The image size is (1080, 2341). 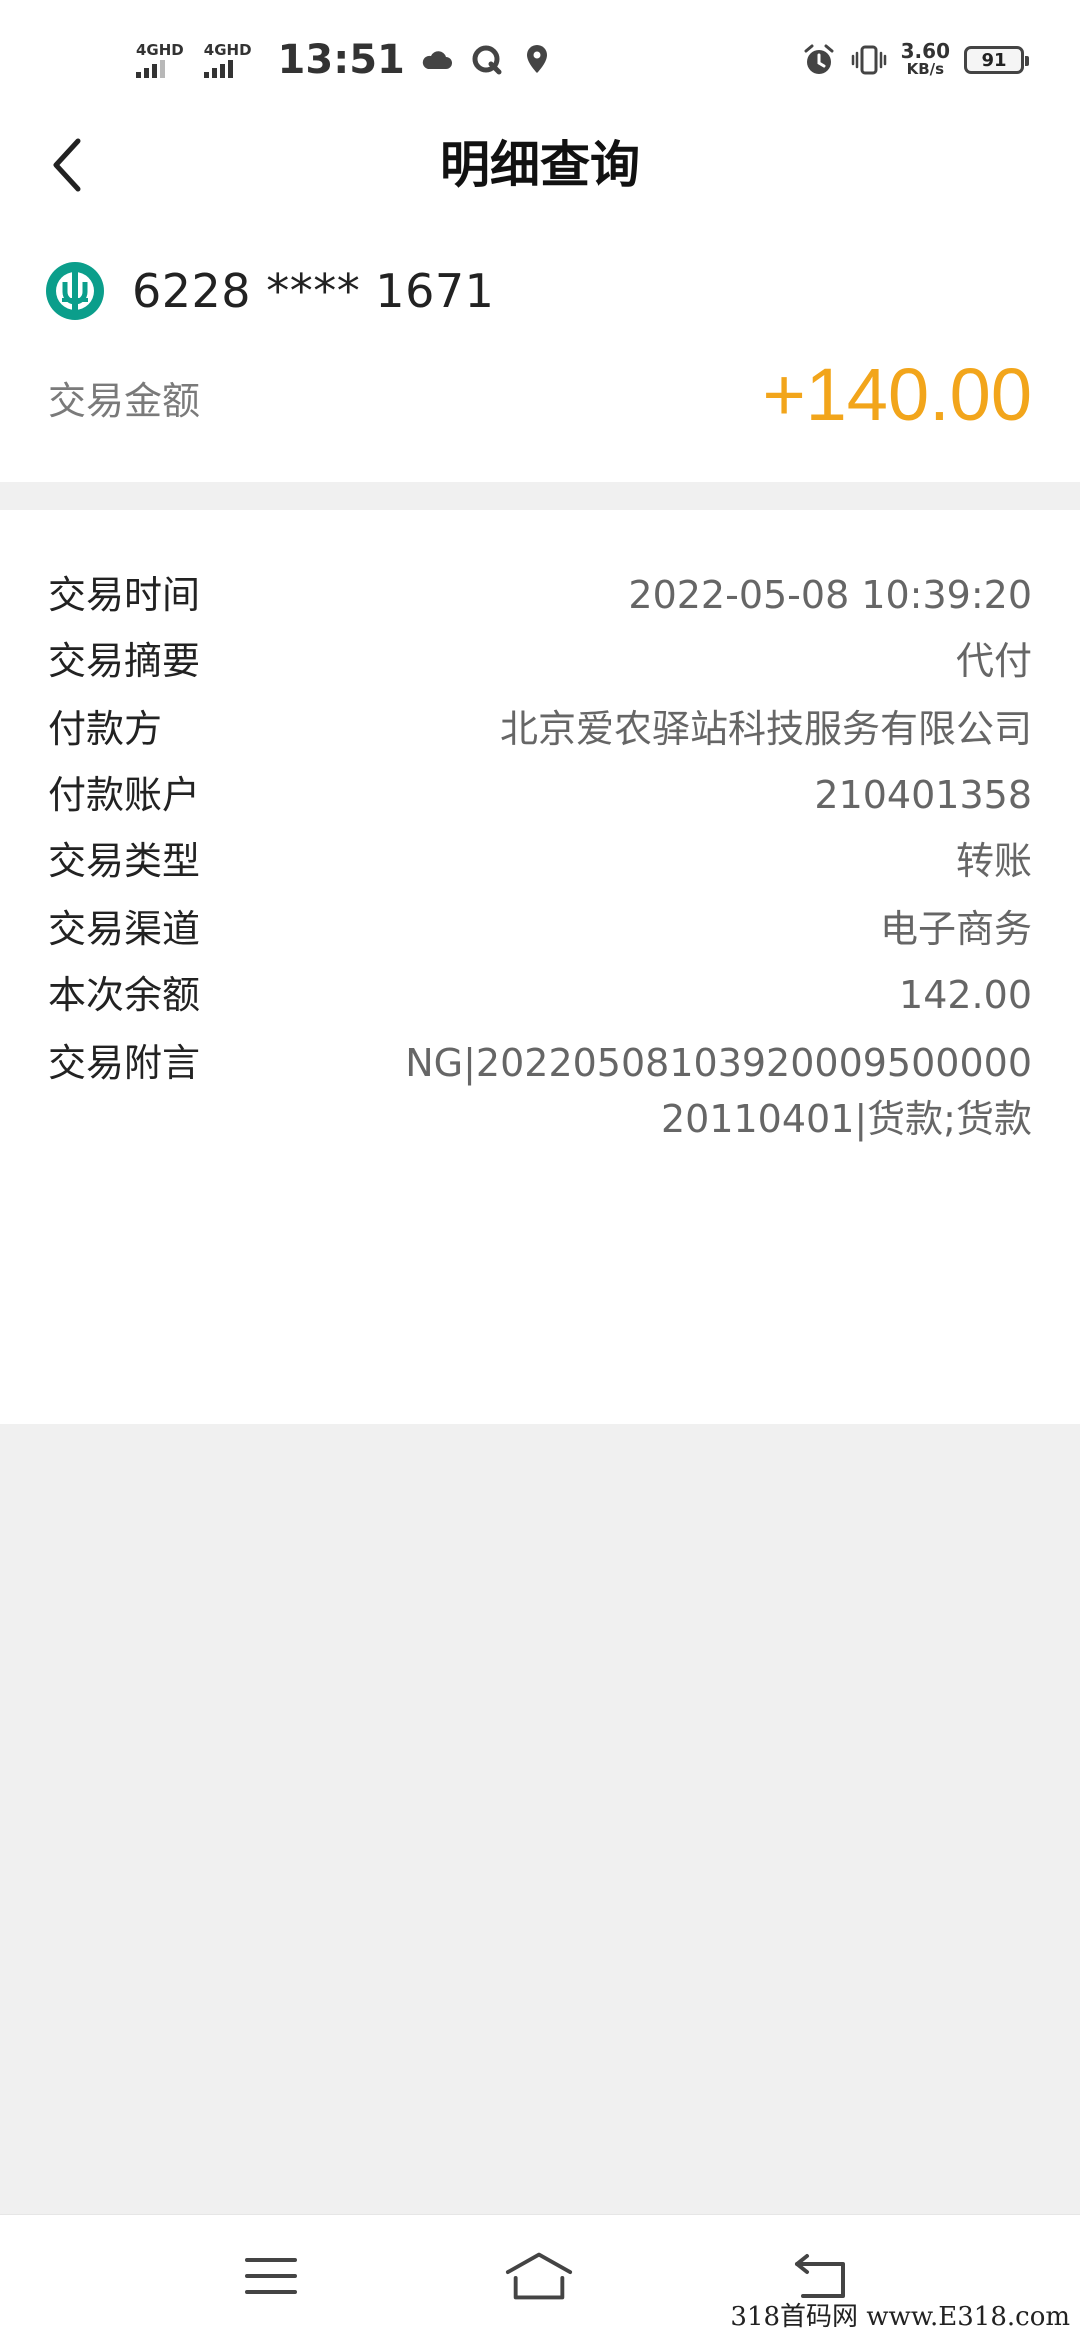 I want to click on menu-button, so click(x=271, y=2276).